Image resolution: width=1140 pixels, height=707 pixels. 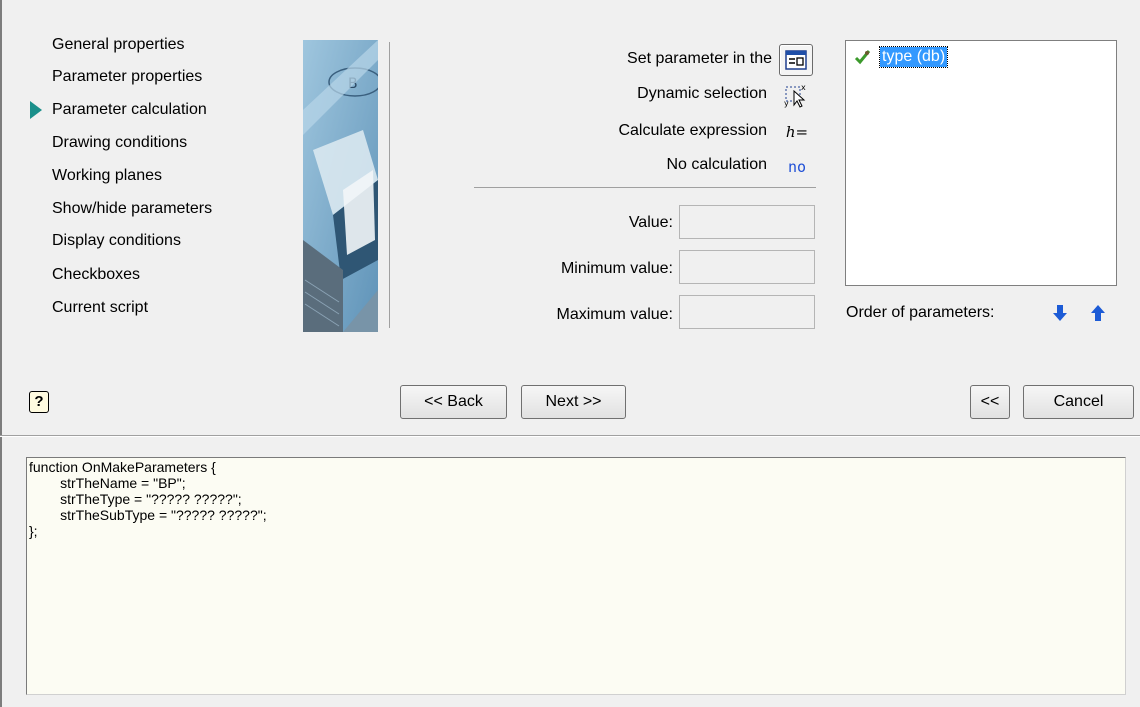 What do you see at coordinates (39, 402) in the screenshot?
I see `help-button: ?` at bounding box center [39, 402].